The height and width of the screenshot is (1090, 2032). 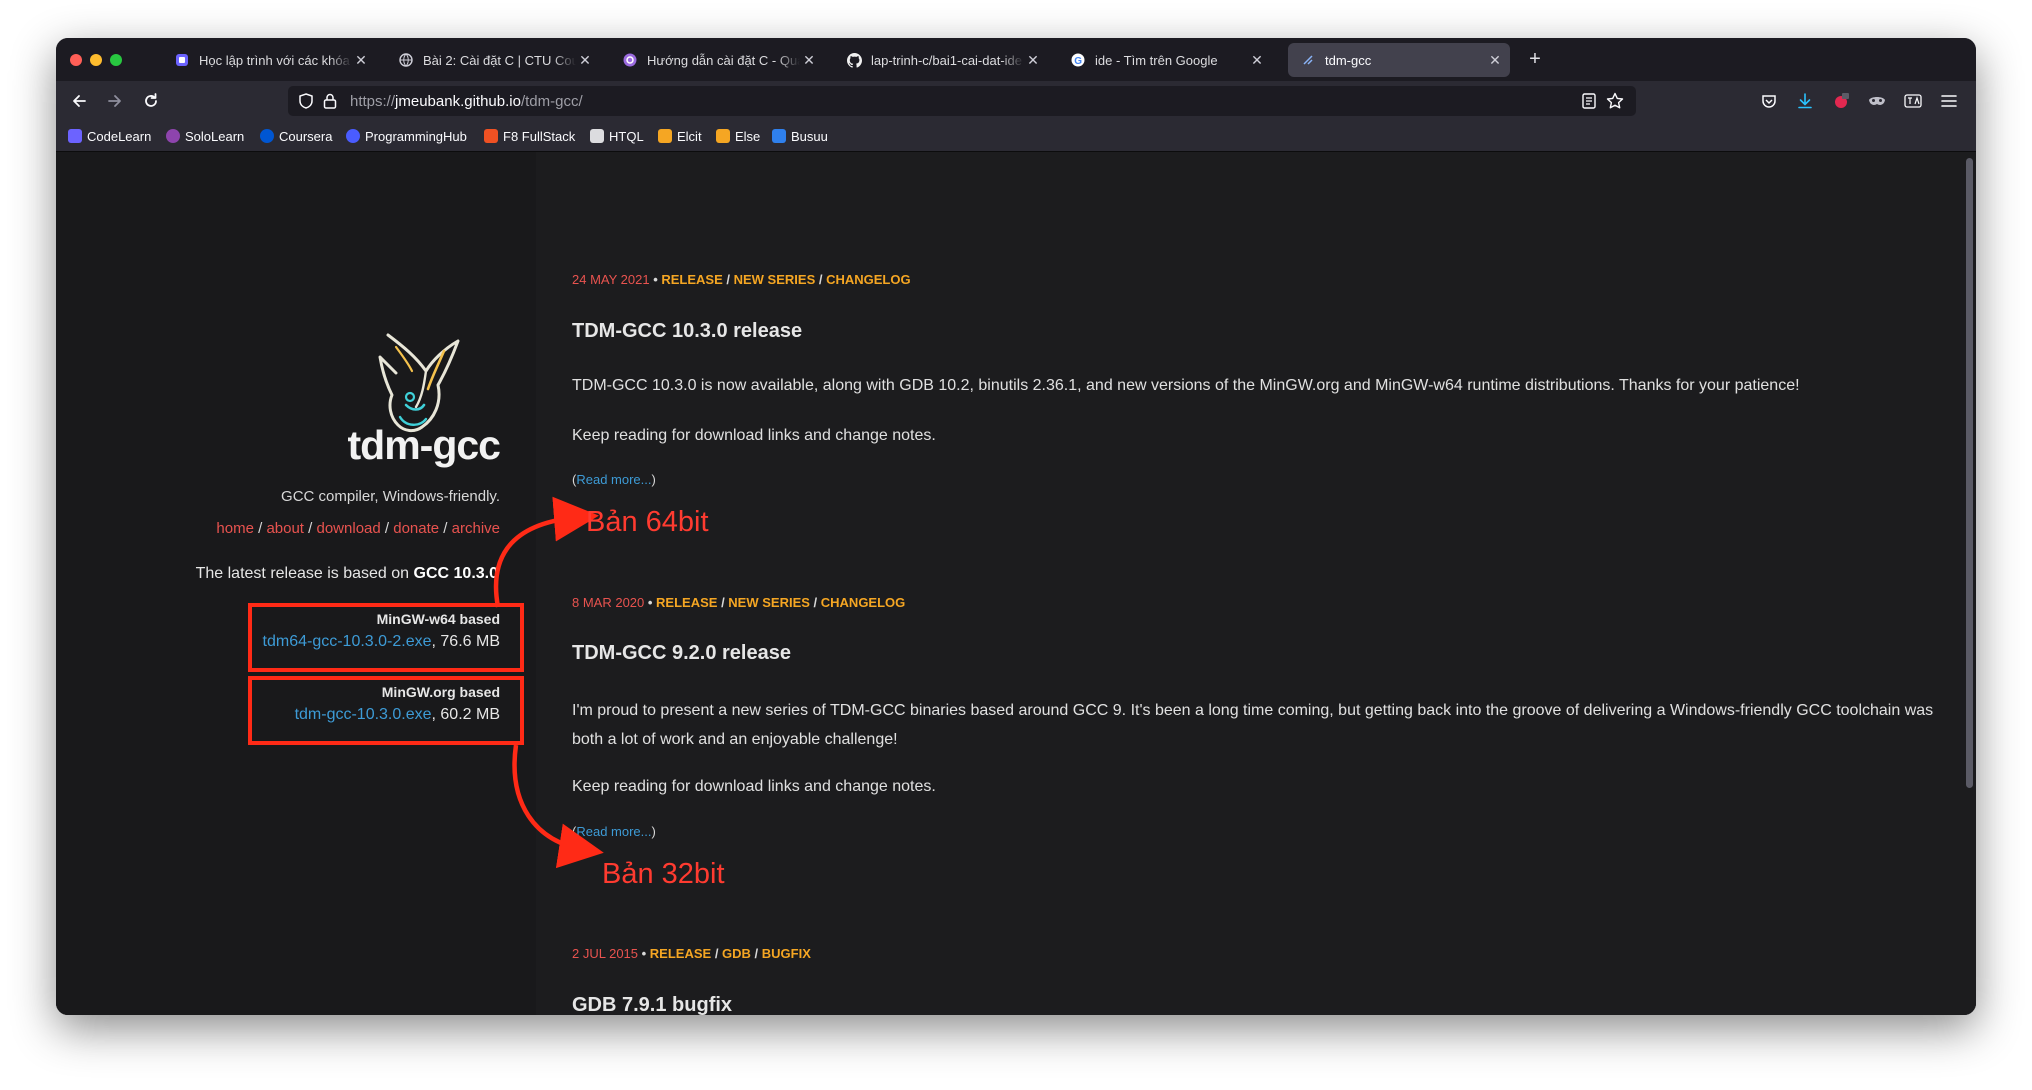 I want to click on bookmark-f8-fullstack: F8 FullStack, so click(x=529, y=136).